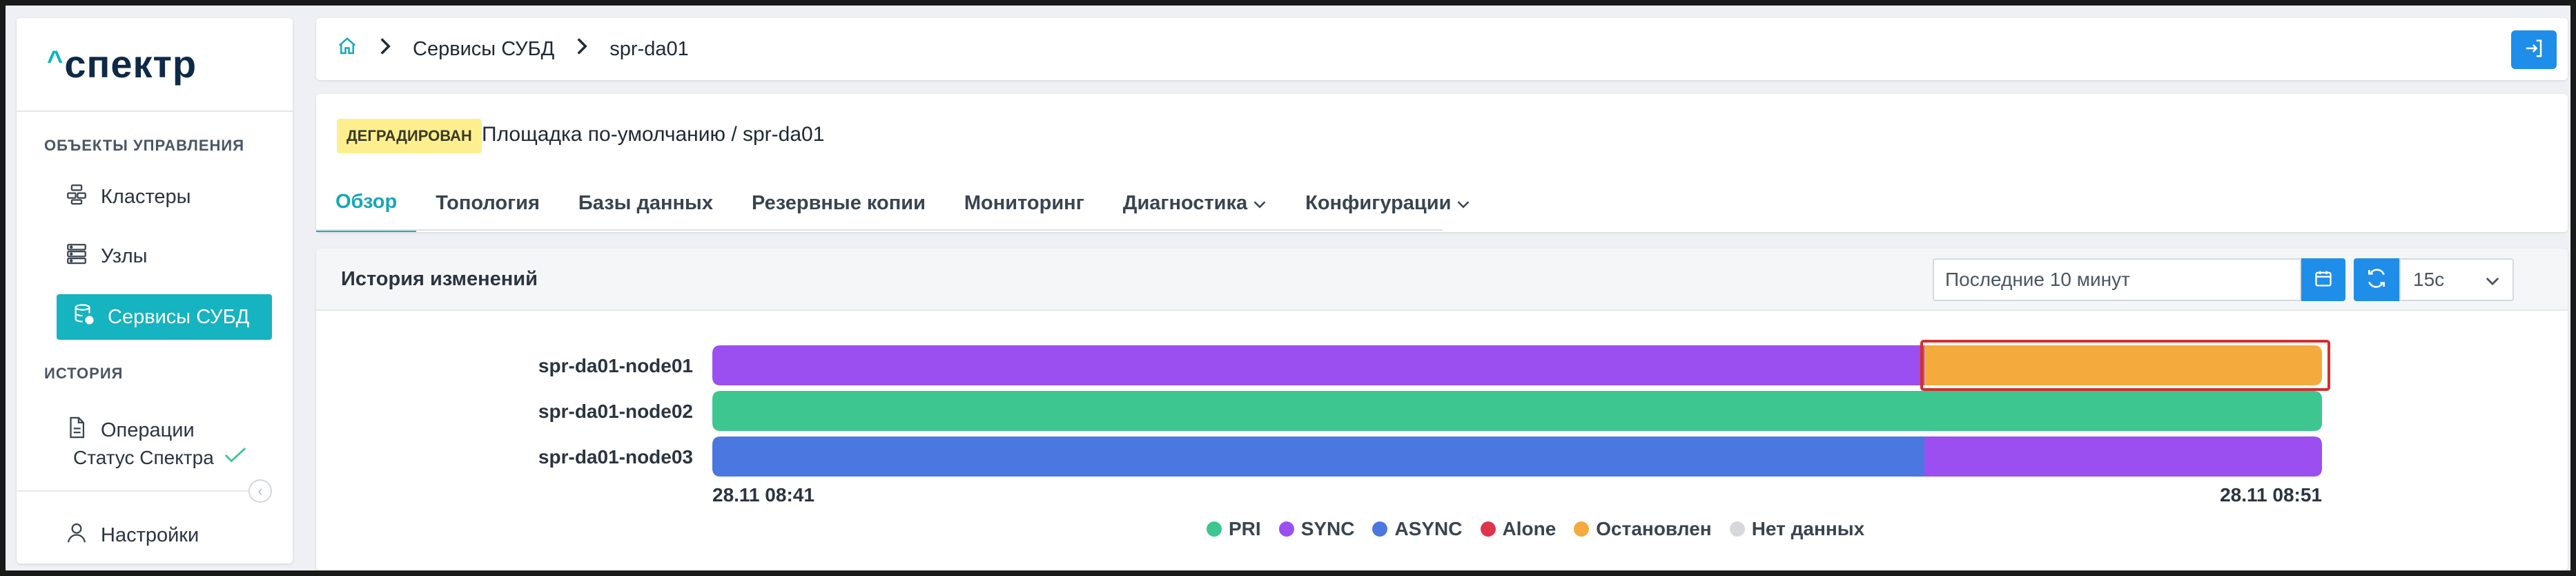 The height and width of the screenshot is (576, 2576). Describe the element at coordinates (1529, 528) in the screenshot. I see `legend-label: Alone` at that location.